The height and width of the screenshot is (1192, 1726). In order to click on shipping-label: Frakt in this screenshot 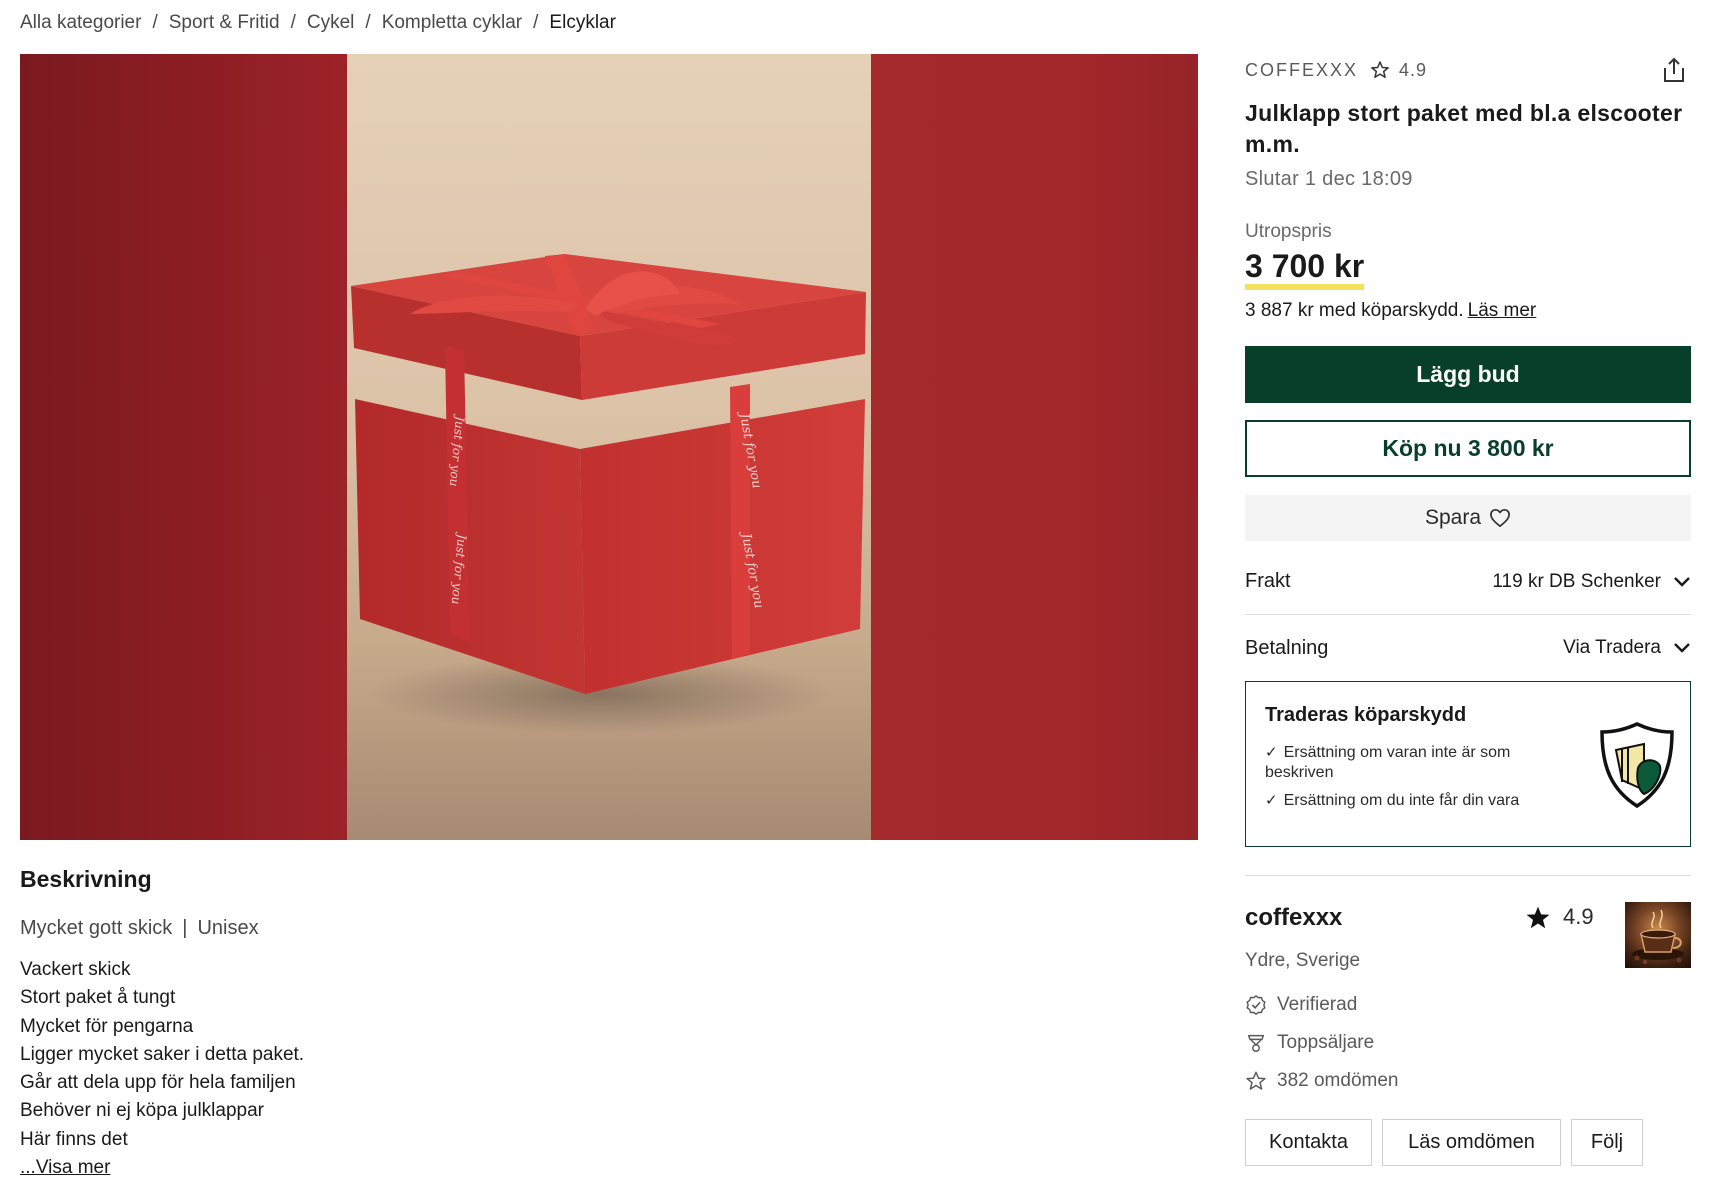, I will do `click(1268, 581)`.